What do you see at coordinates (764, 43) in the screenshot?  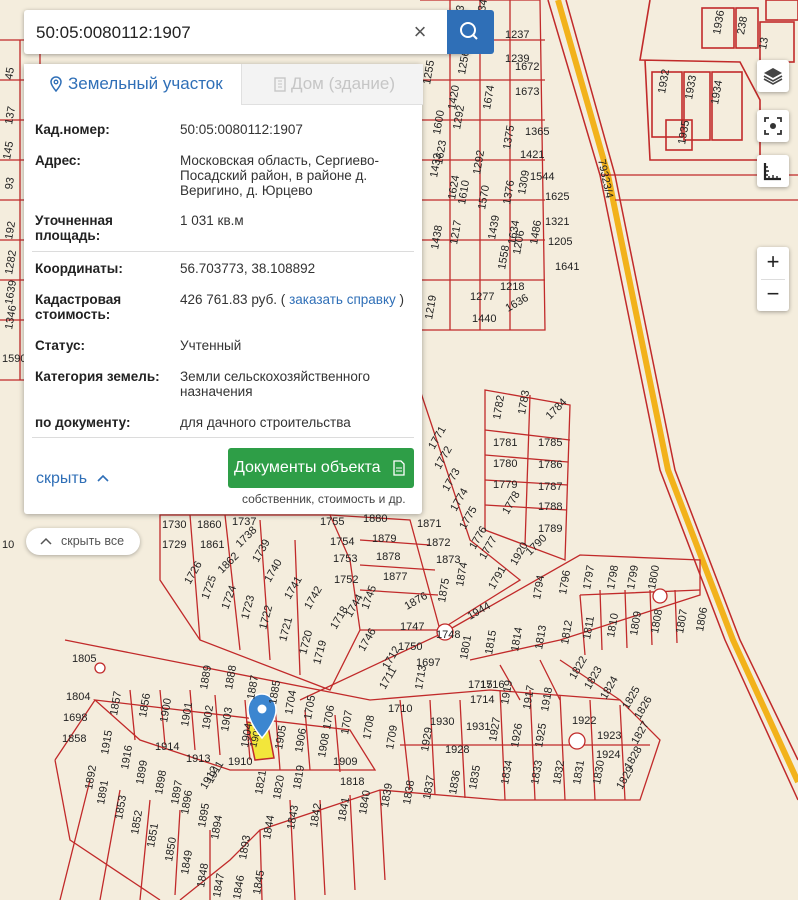 I see `parcel-number-label: 13` at bounding box center [764, 43].